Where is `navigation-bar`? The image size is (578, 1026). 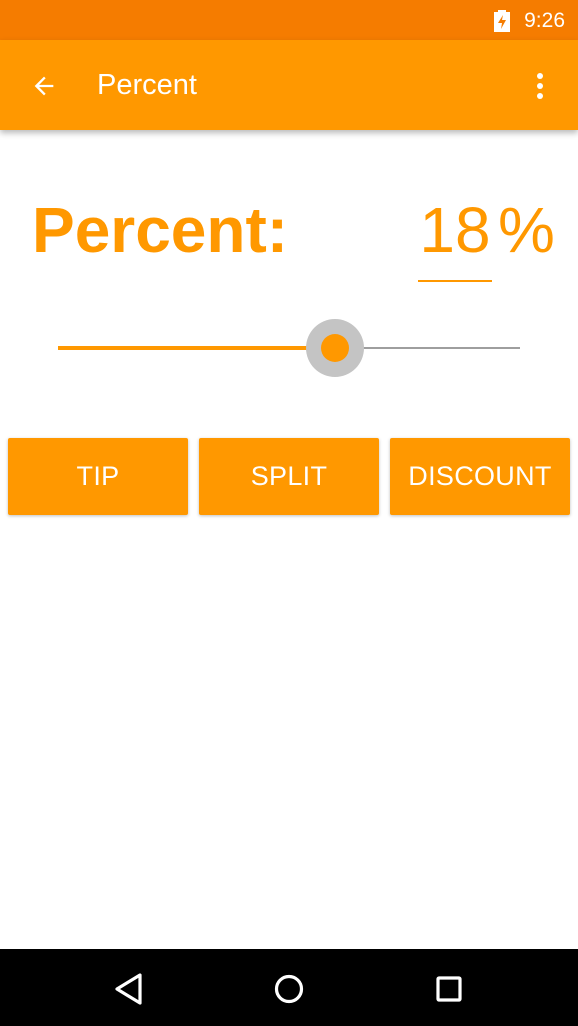
navigation-bar is located at coordinates (289, 987).